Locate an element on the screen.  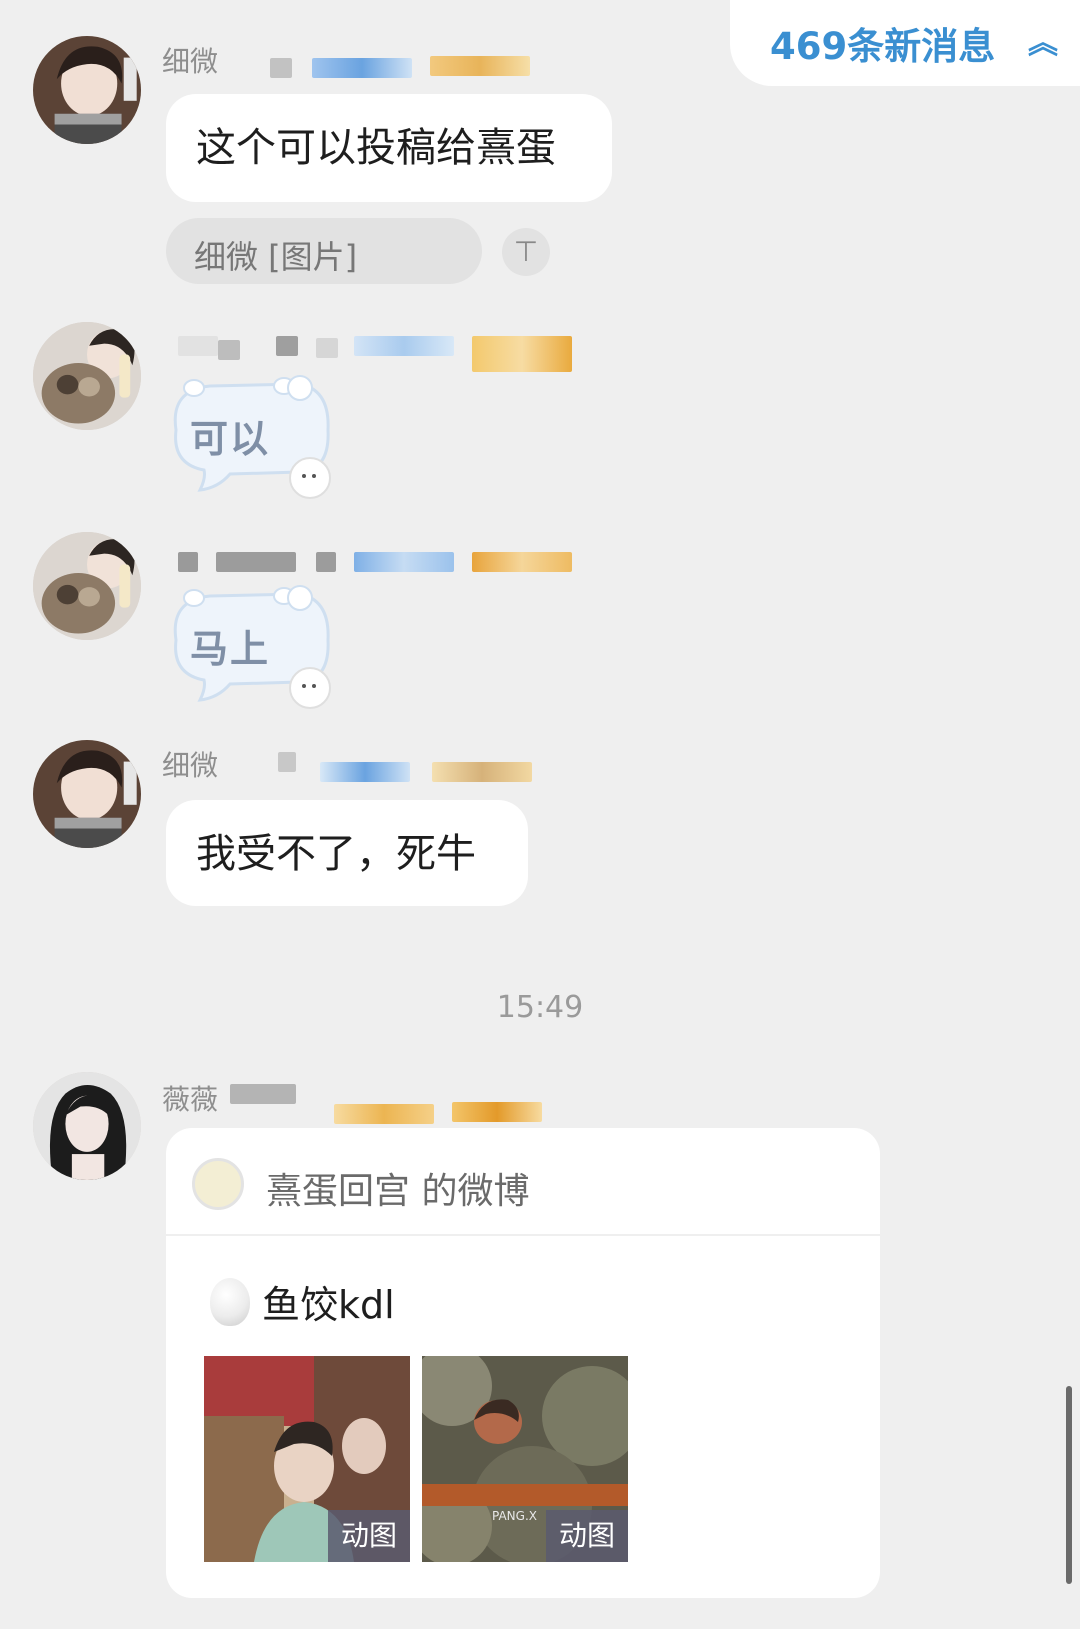
post-image-2: PANG.X 动图 is located at coordinates (525, 1459).